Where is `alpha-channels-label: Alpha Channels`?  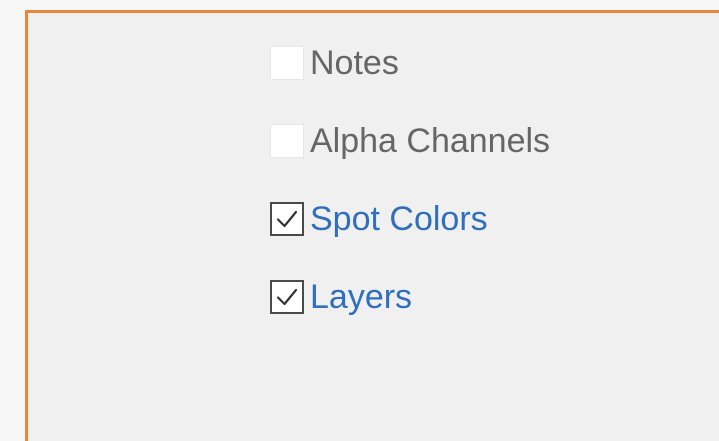 alpha-channels-label: Alpha Channels is located at coordinates (430, 141).